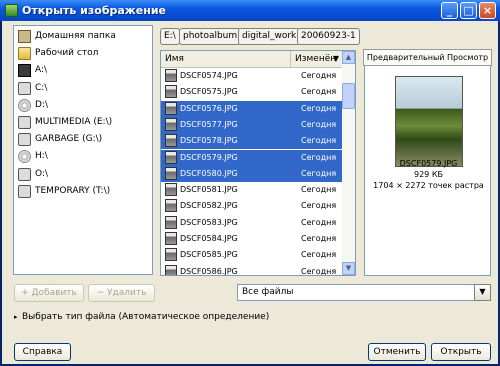 The image size is (500, 366). Describe the element at coordinates (251, 206) in the screenshot. I see `file-row: DSCF0582.JPG Сегодня` at that location.